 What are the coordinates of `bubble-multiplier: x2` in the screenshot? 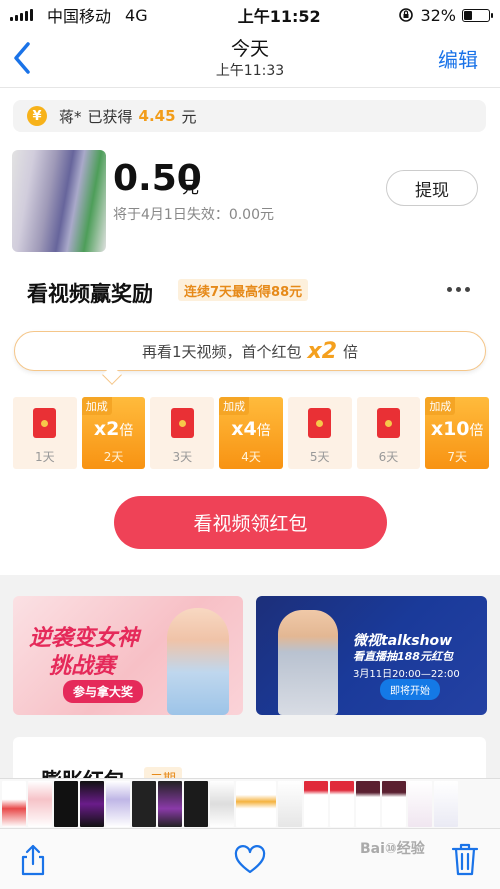 It's located at (322, 351).